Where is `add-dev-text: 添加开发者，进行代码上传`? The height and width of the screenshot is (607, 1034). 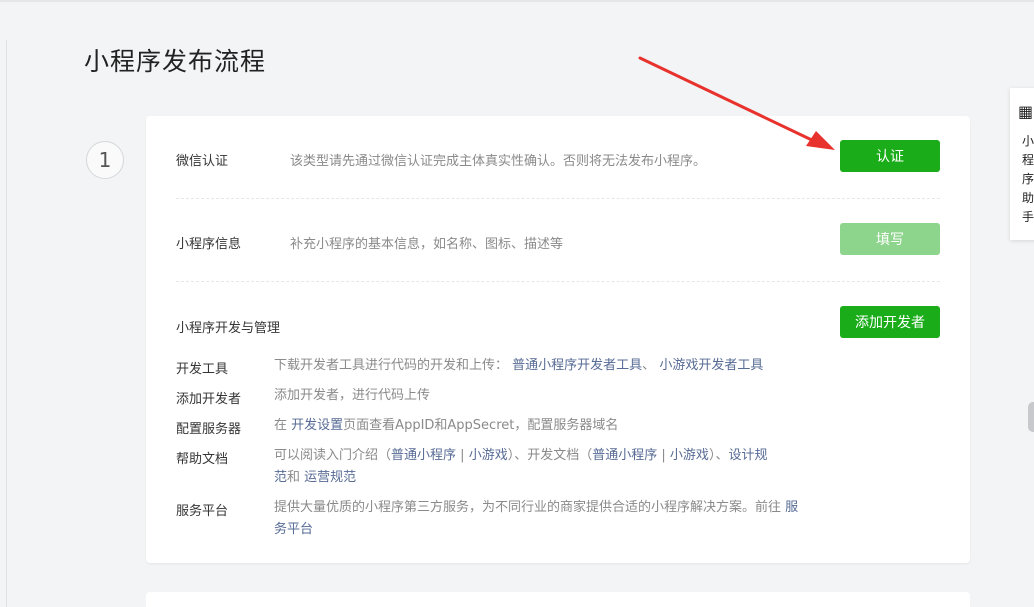
add-dev-text: 添加开发者，进行代码上传 is located at coordinates (352, 395).